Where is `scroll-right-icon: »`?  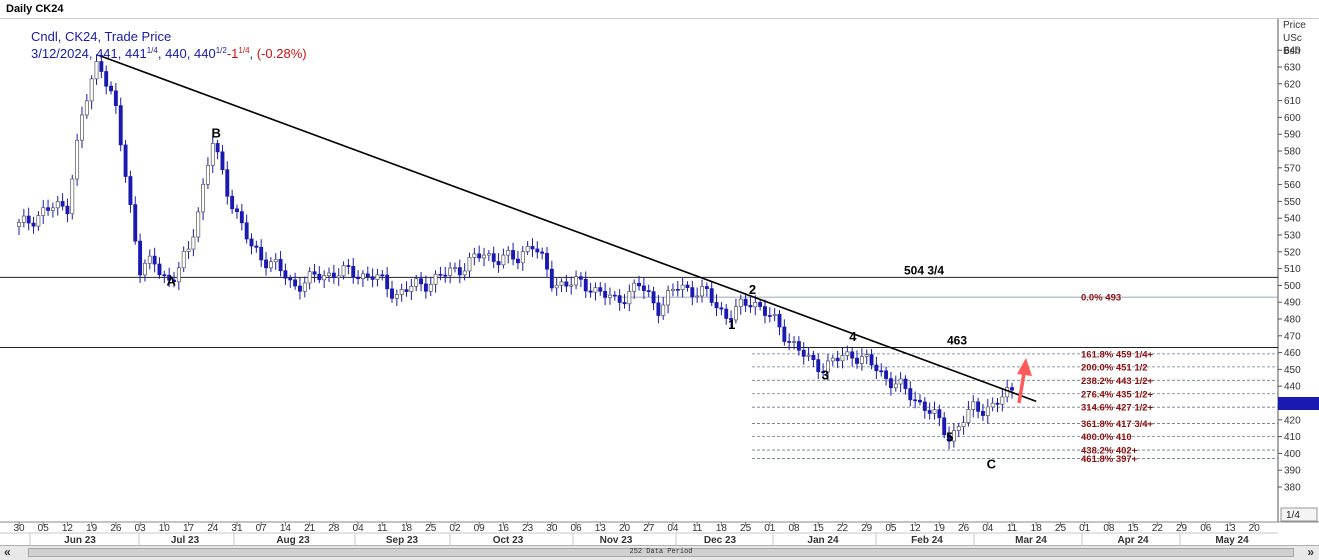 scroll-right-icon: » is located at coordinates (1310, 552).